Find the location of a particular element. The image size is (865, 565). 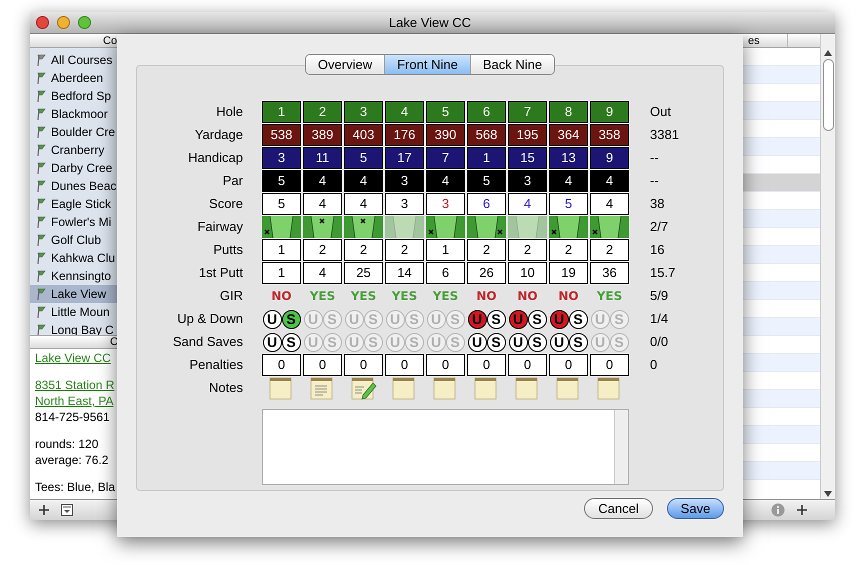

course-item: Kennsingto is located at coordinates (73, 276).